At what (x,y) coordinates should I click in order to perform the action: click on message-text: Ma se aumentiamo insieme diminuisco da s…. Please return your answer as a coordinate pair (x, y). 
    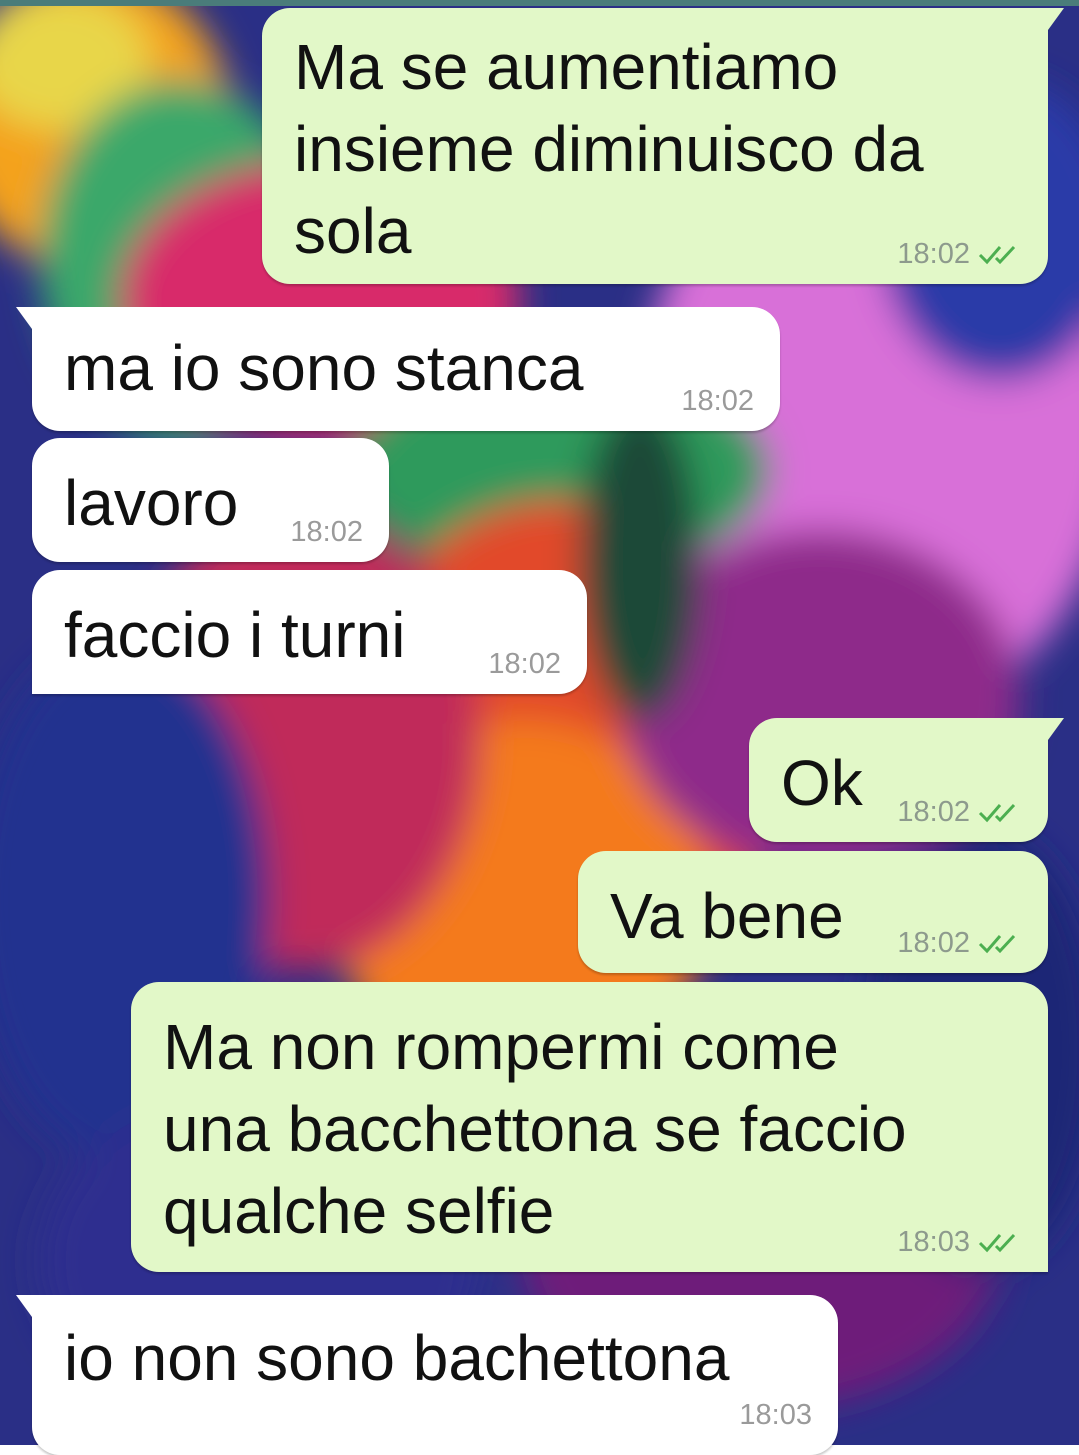
    Looking at the image, I should click on (609, 149).